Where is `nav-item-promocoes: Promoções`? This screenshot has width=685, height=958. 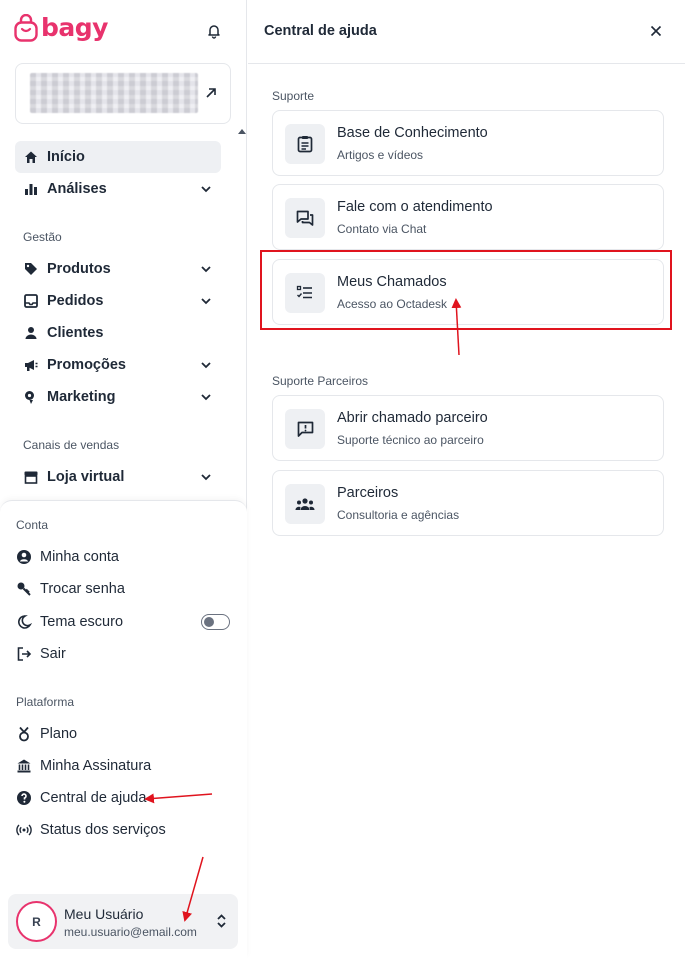 nav-item-promocoes: Promoções is located at coordinates (118, 365).